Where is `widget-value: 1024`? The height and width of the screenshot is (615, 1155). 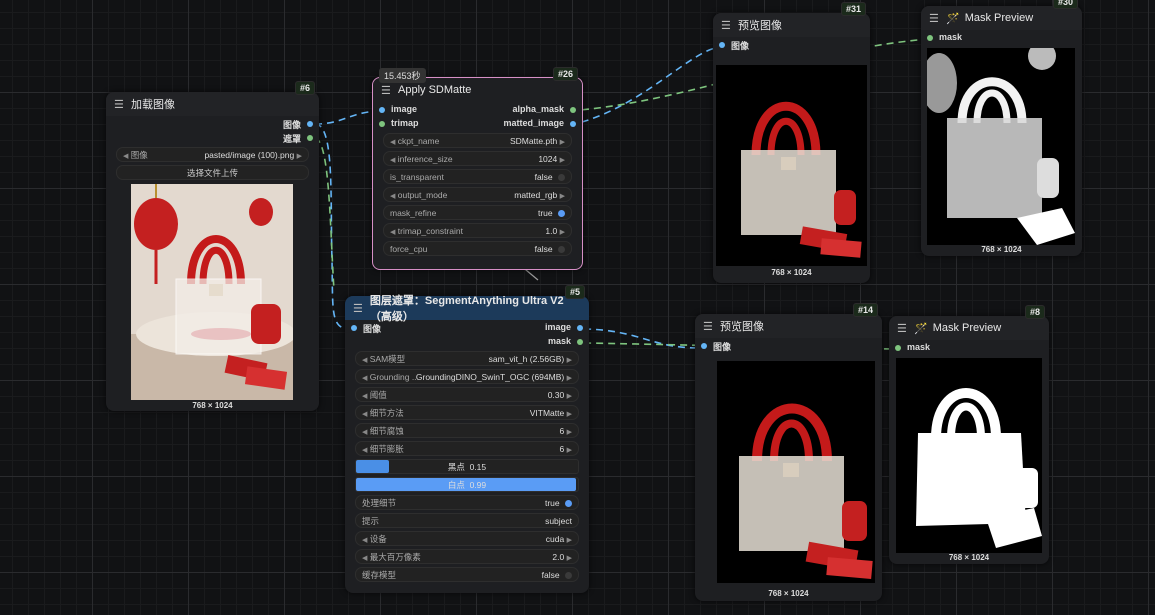 widget-value: 1024 is located at coordinates (548, 158).